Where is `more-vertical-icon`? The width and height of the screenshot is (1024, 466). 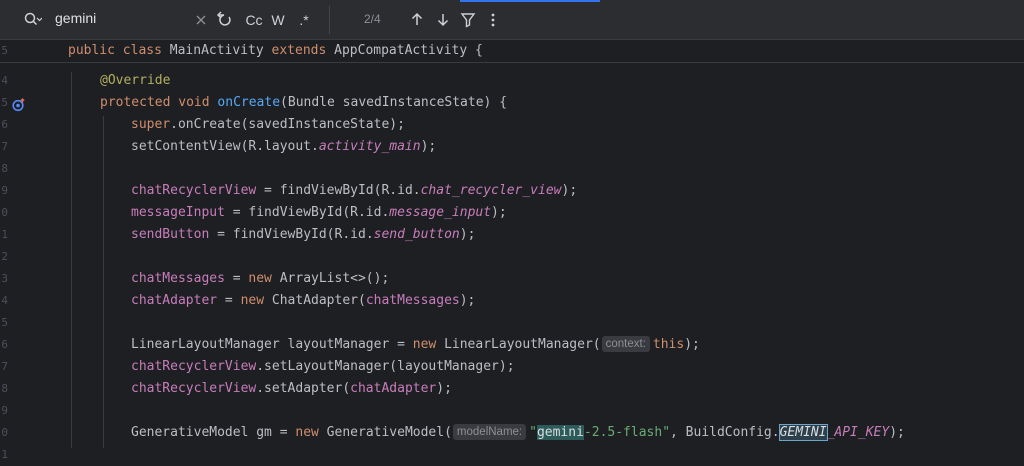
more-vertical-icon is located at coordinates (493, 20).